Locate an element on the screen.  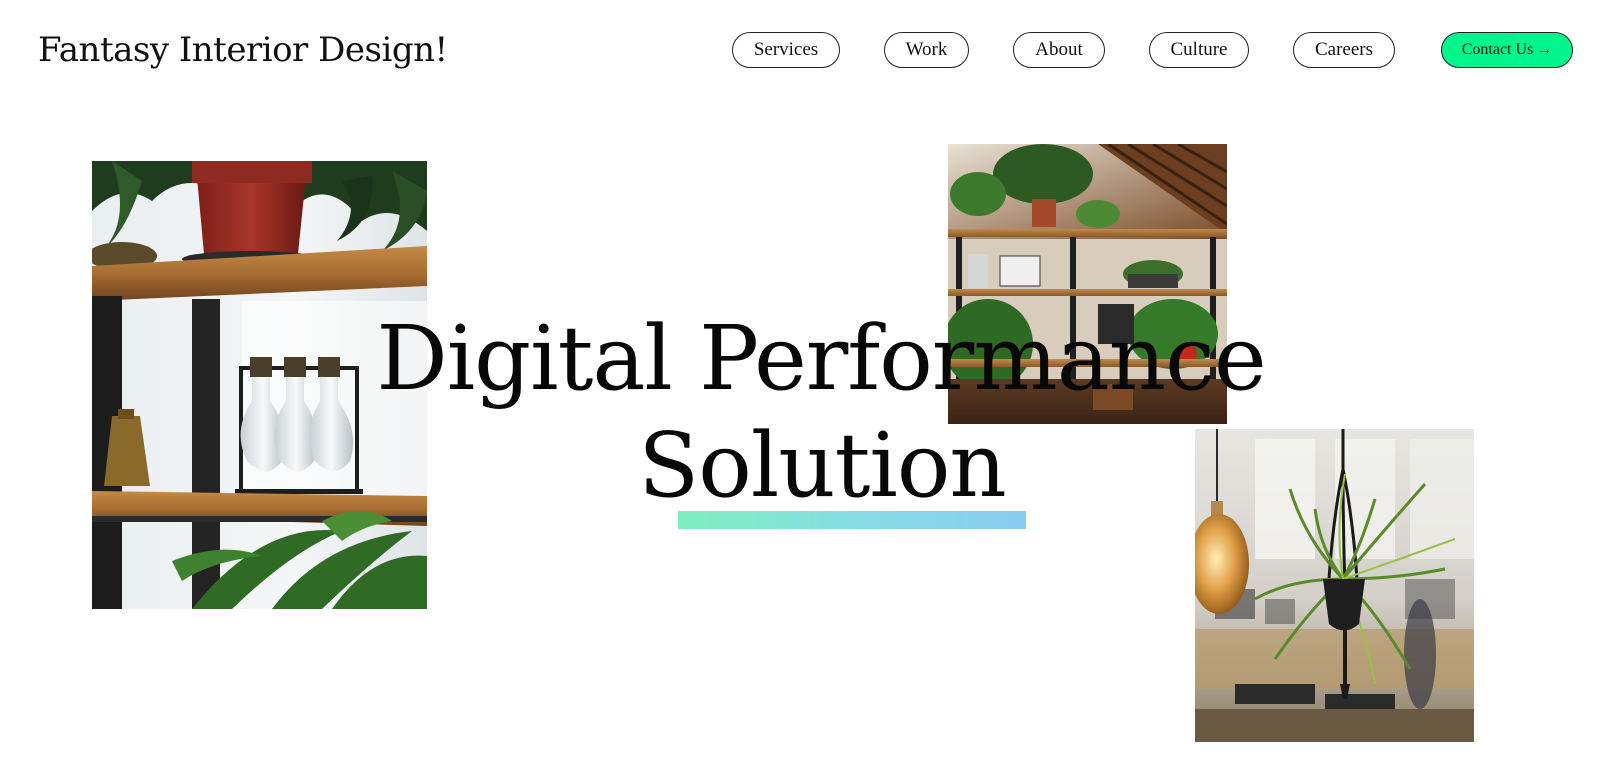
brand-logo: Fantasy Interior Design! is located at coordinates (243, 50).